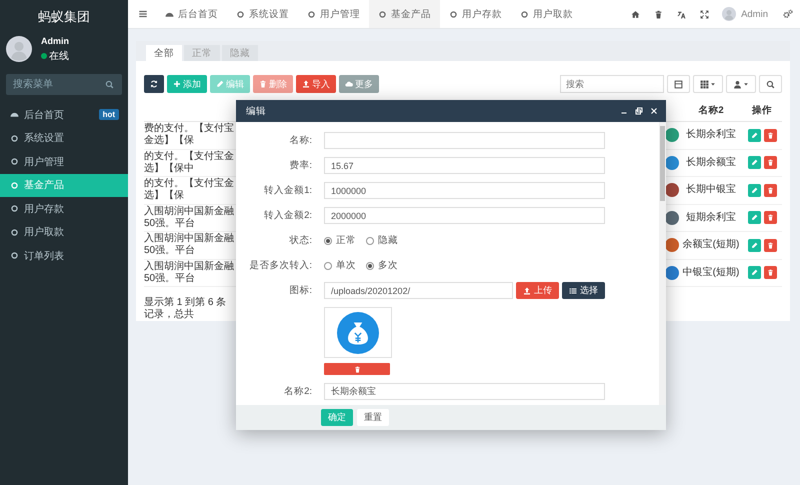 The height and width of the screenshot is (485, 800). What do you see at coordinates (256, 111) in the screenshot?
I see `dialog-title: 编辑` at bounding box center [256, 111].